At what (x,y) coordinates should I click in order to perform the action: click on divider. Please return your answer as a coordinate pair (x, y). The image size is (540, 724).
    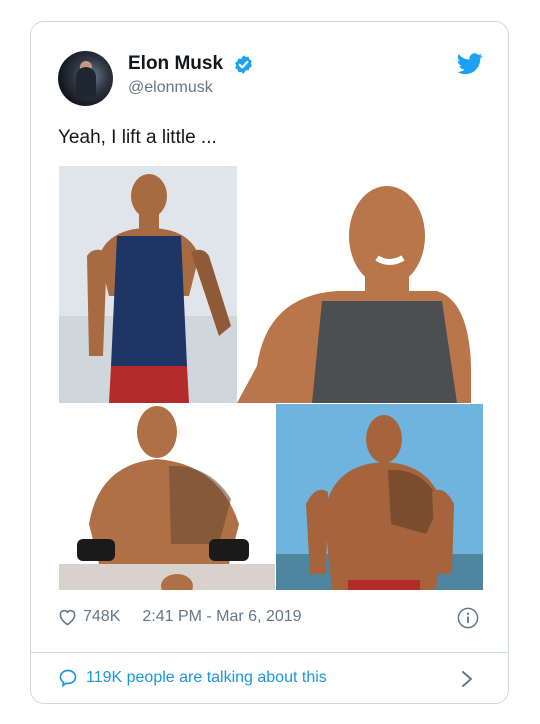
    Looking at the image, I should click on (269, 652).